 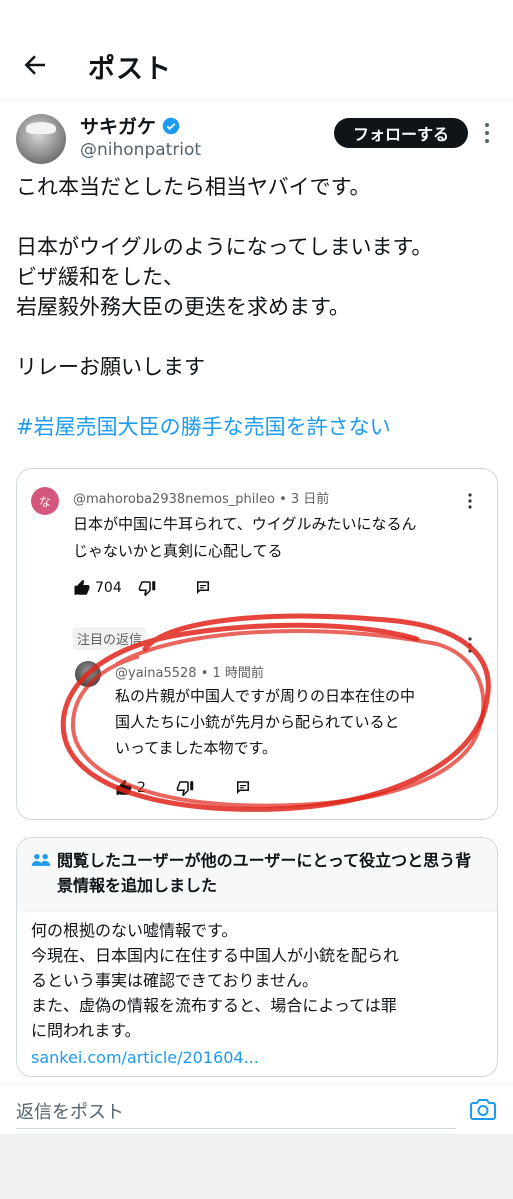 What do you see at coordinates (118, 125) in the screenshot?
I see `author-name: サキガケ` at bounding box center [118, 125].